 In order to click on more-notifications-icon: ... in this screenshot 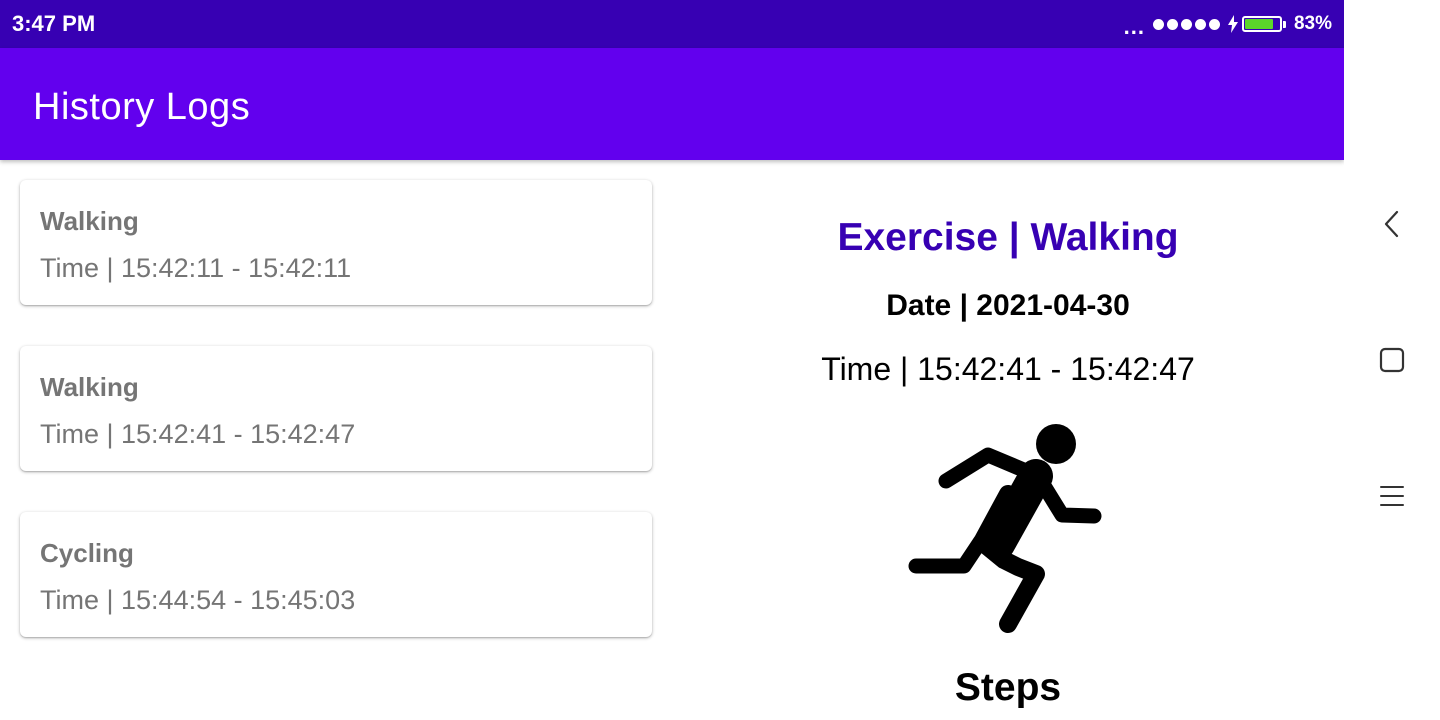, I will do `click(1134, 26)`.